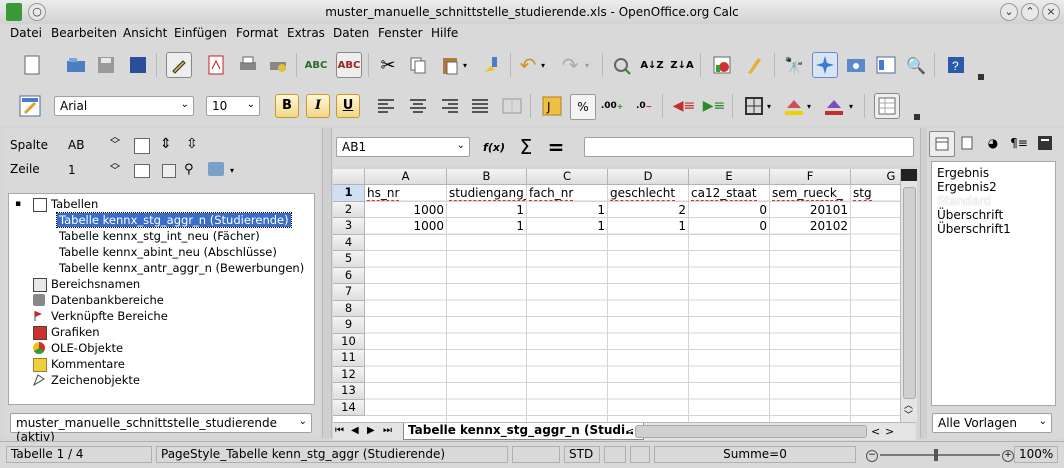 The height and width of the screenshot is (468, 1064). What do you see at coordinates (159, 236) in the screenshot?
I see `tree-item-sheet-2: Tabelle kennx_stg_int_neu (Fächer)` at bounding box center [159, 236].